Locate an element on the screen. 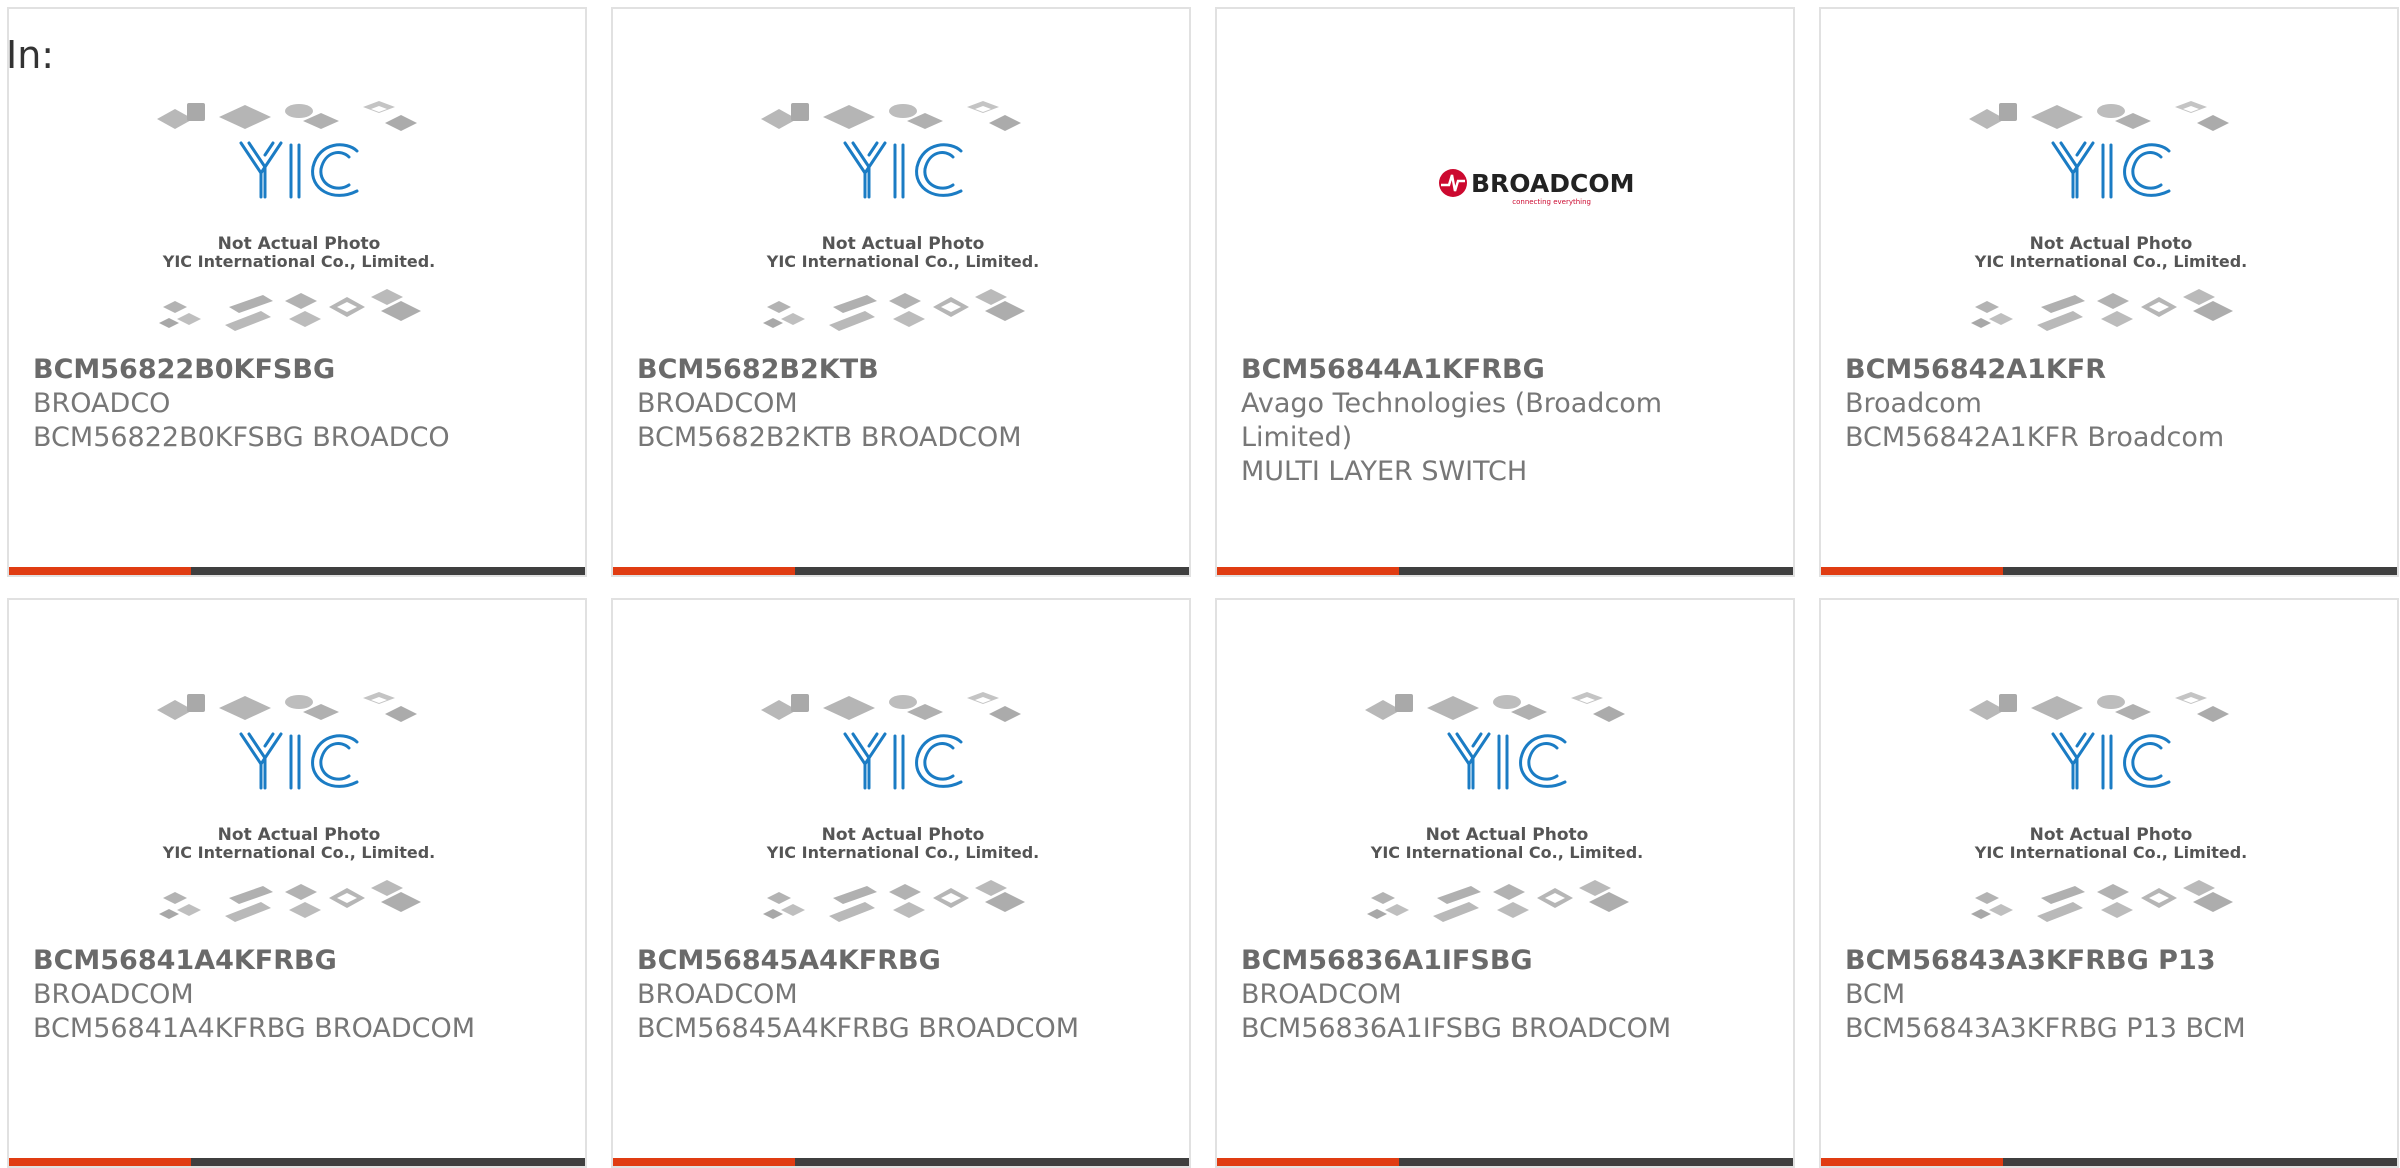 This screenshot has height=1168, width=2400. in-label: In: is located at coordinates (30, 55).